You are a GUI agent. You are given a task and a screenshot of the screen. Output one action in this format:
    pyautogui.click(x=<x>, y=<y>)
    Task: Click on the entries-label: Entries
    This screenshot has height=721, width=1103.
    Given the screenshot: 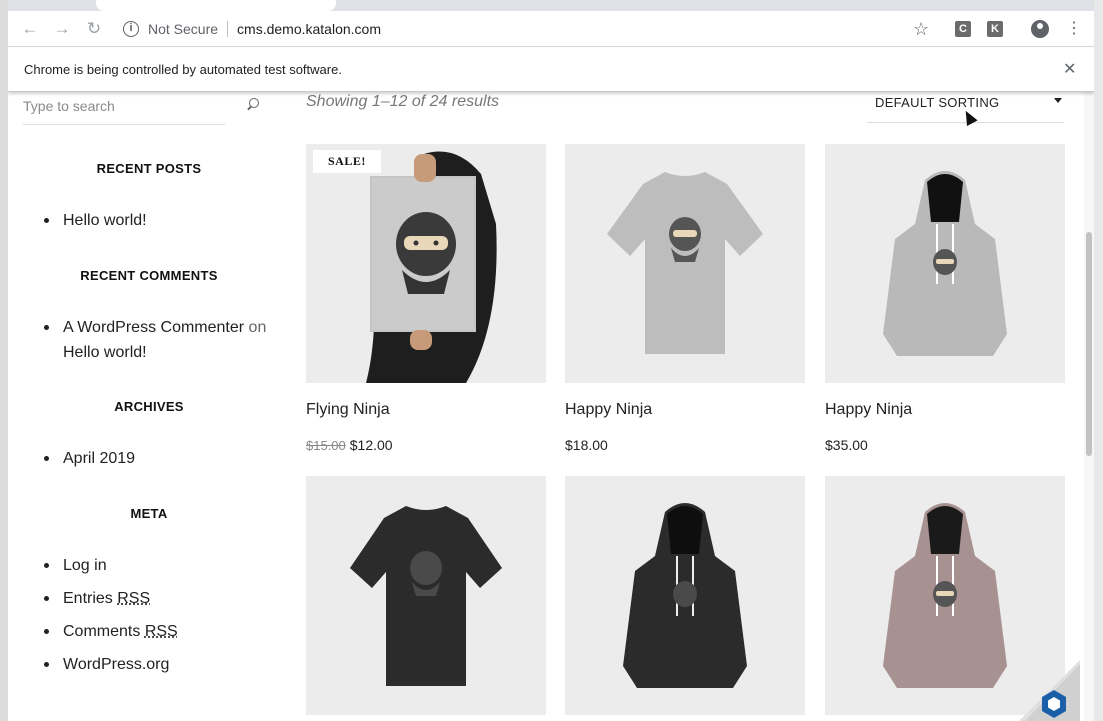 What is the action you would take?
    pyautogui.click(x=88, y=598)
    